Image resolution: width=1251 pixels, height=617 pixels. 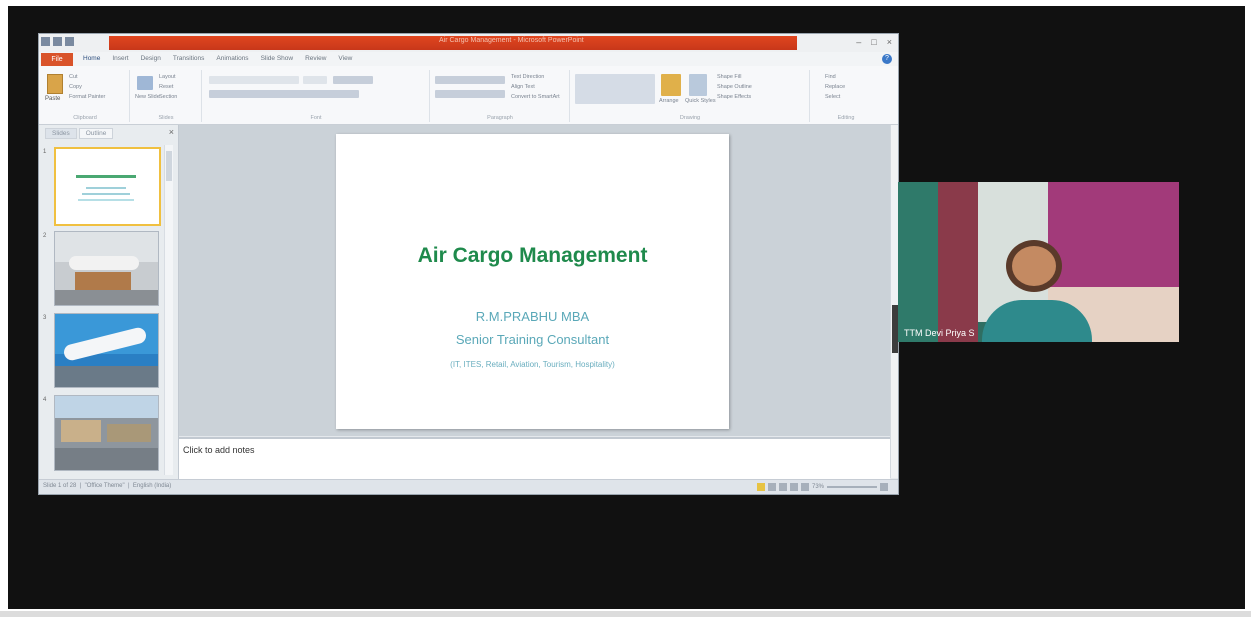 I want to click on slide-title: Air Cargo Management, so click(x=532, y=256).